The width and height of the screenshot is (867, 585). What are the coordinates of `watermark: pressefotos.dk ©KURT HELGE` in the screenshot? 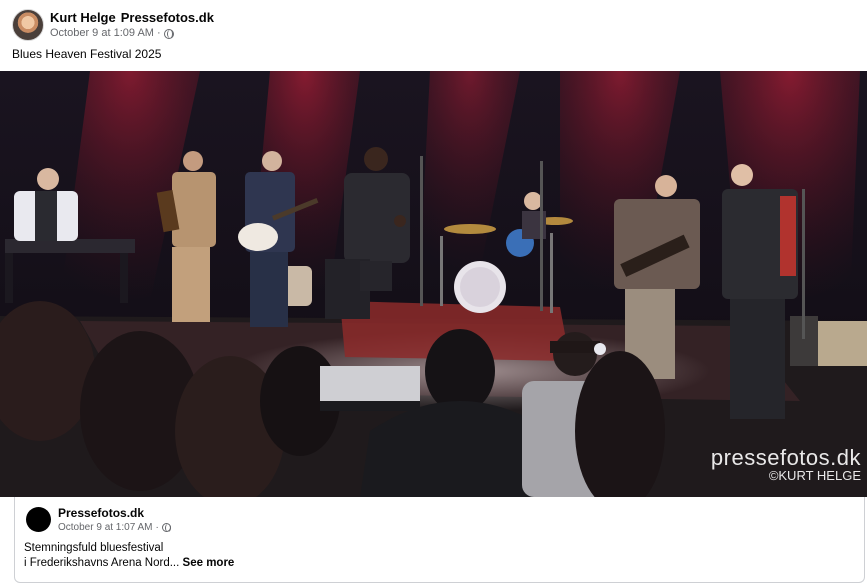 It's located at (786, 465).